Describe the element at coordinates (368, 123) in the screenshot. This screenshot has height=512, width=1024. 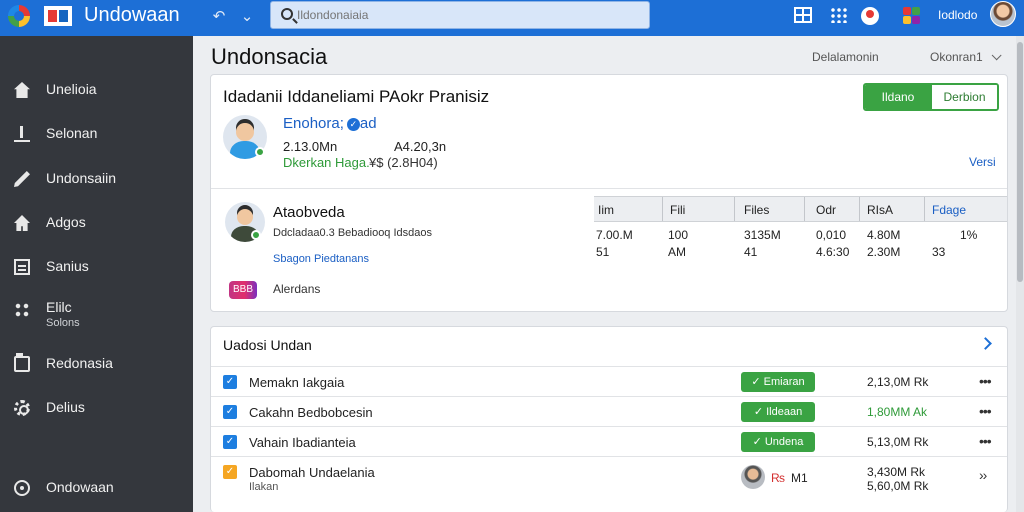
I see `user-name-suffix: ad` at that location.